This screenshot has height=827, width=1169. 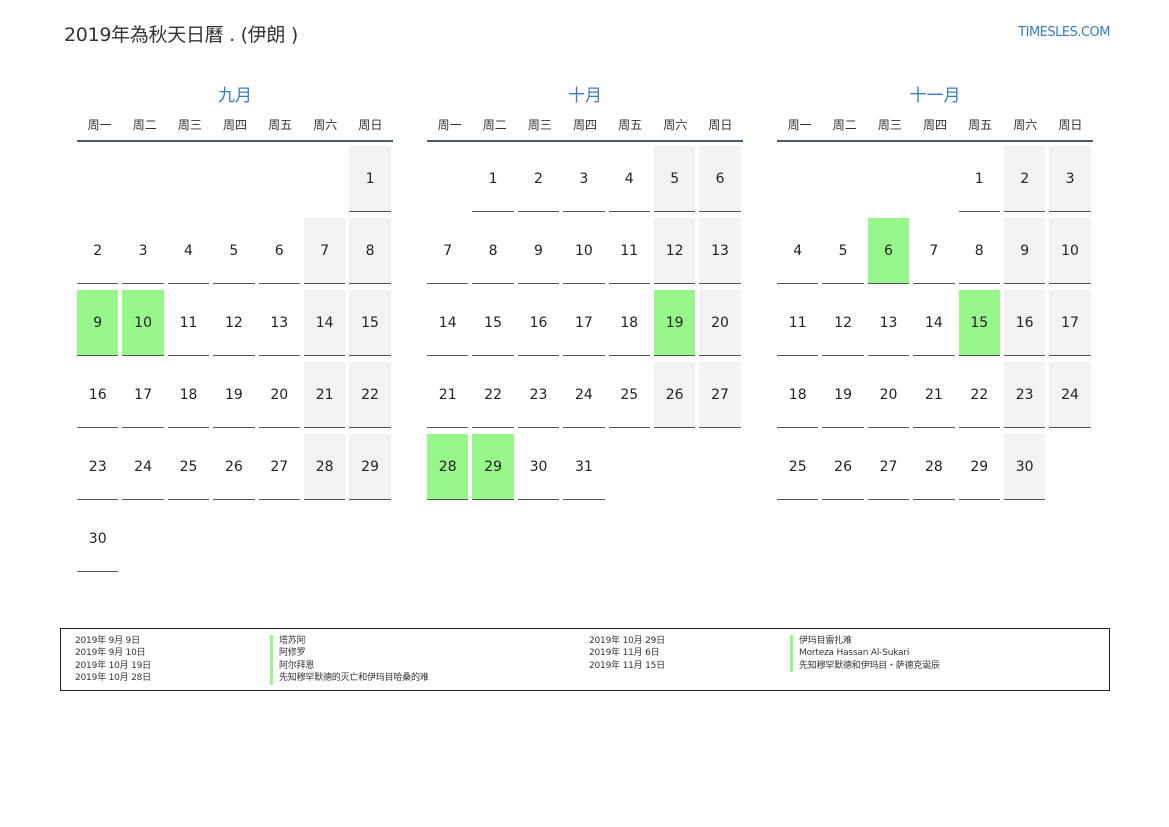 What do you see at coordinates (538, 467) in the screenshot?
I see `day-cell: 30` at bounding box center [538, 467].